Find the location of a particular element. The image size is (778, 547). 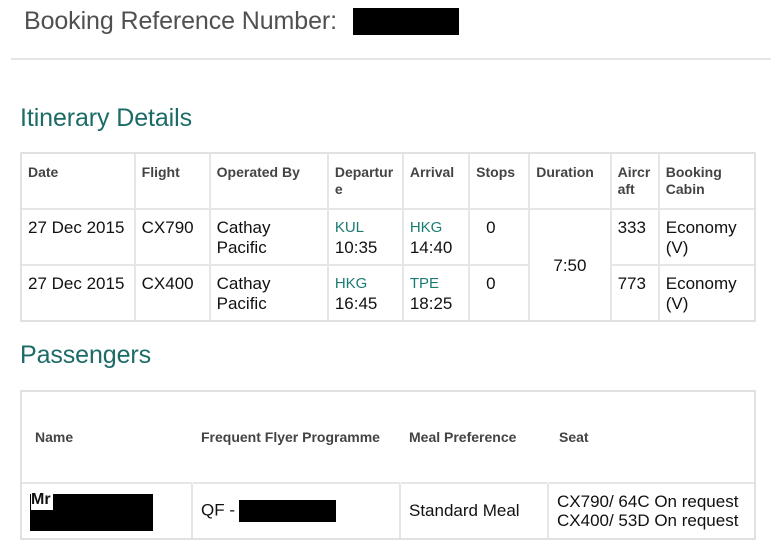

itinerary-title: Itinerary Details is located at coordinates (106, 118).